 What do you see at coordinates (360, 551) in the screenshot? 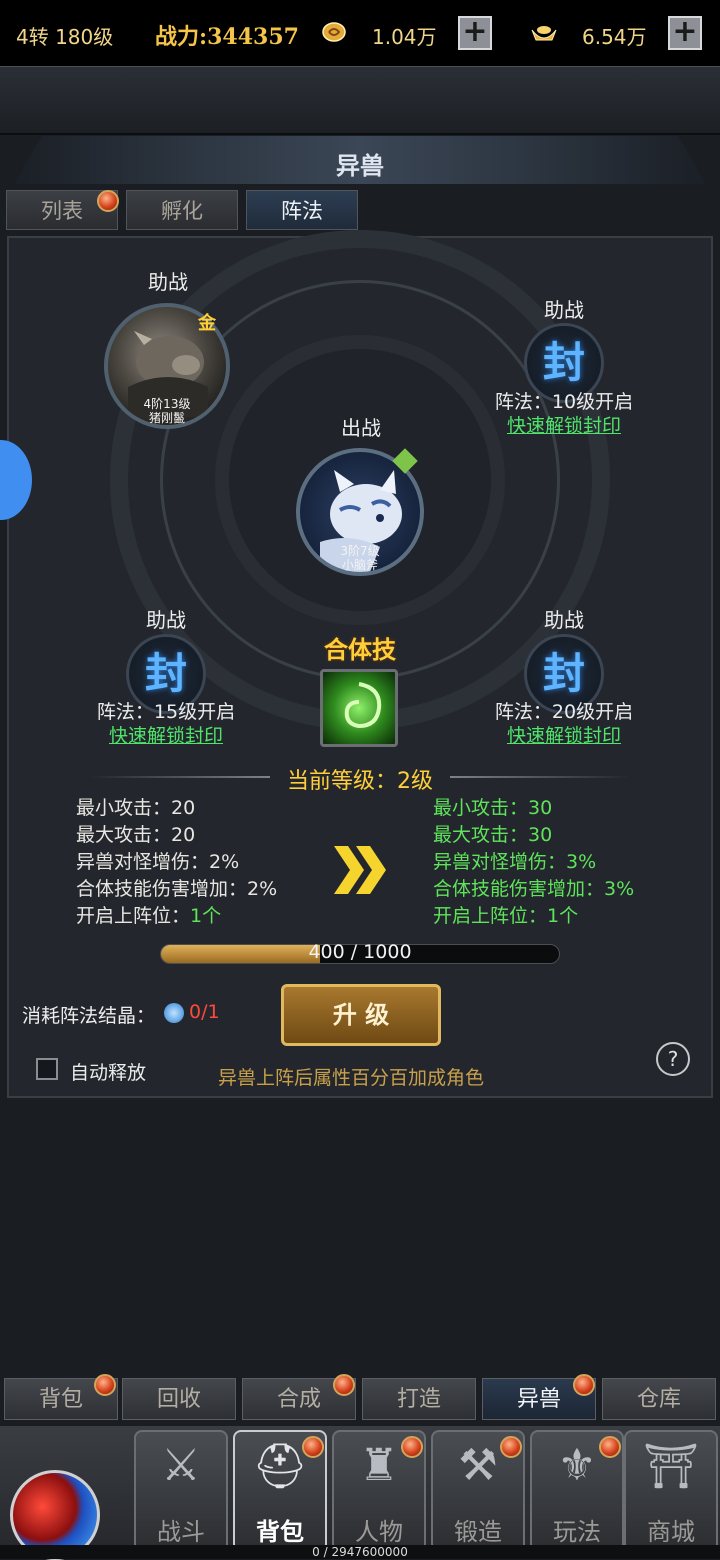
I see `pet-caption-rank: 3阶7级` at bounding box center [360, 551].